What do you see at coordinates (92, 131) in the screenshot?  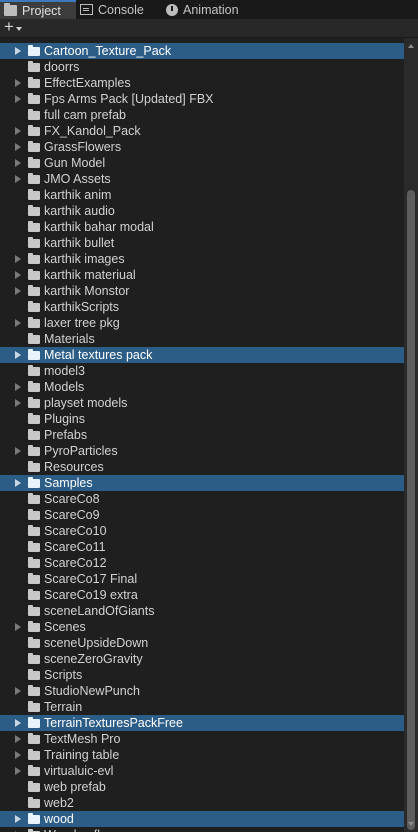 I see `folder-label: FX_Kandol_Pack` at bounding box center [92, 131].